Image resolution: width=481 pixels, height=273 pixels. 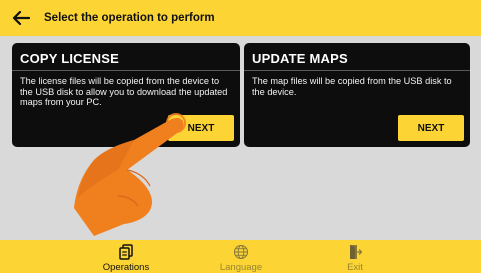 I want to click on exit-door-icon, so click(x=355, y=251).